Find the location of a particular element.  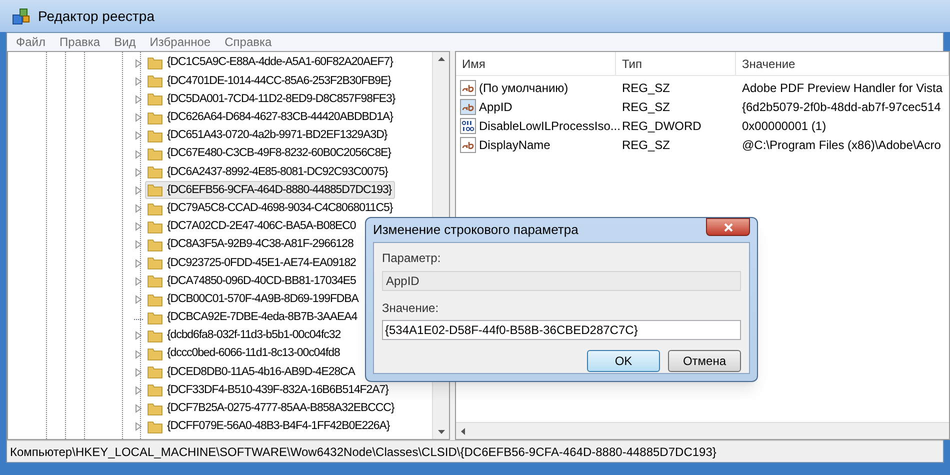

value-data: 0x00000001 (1) is located at coordinates (784, 126).